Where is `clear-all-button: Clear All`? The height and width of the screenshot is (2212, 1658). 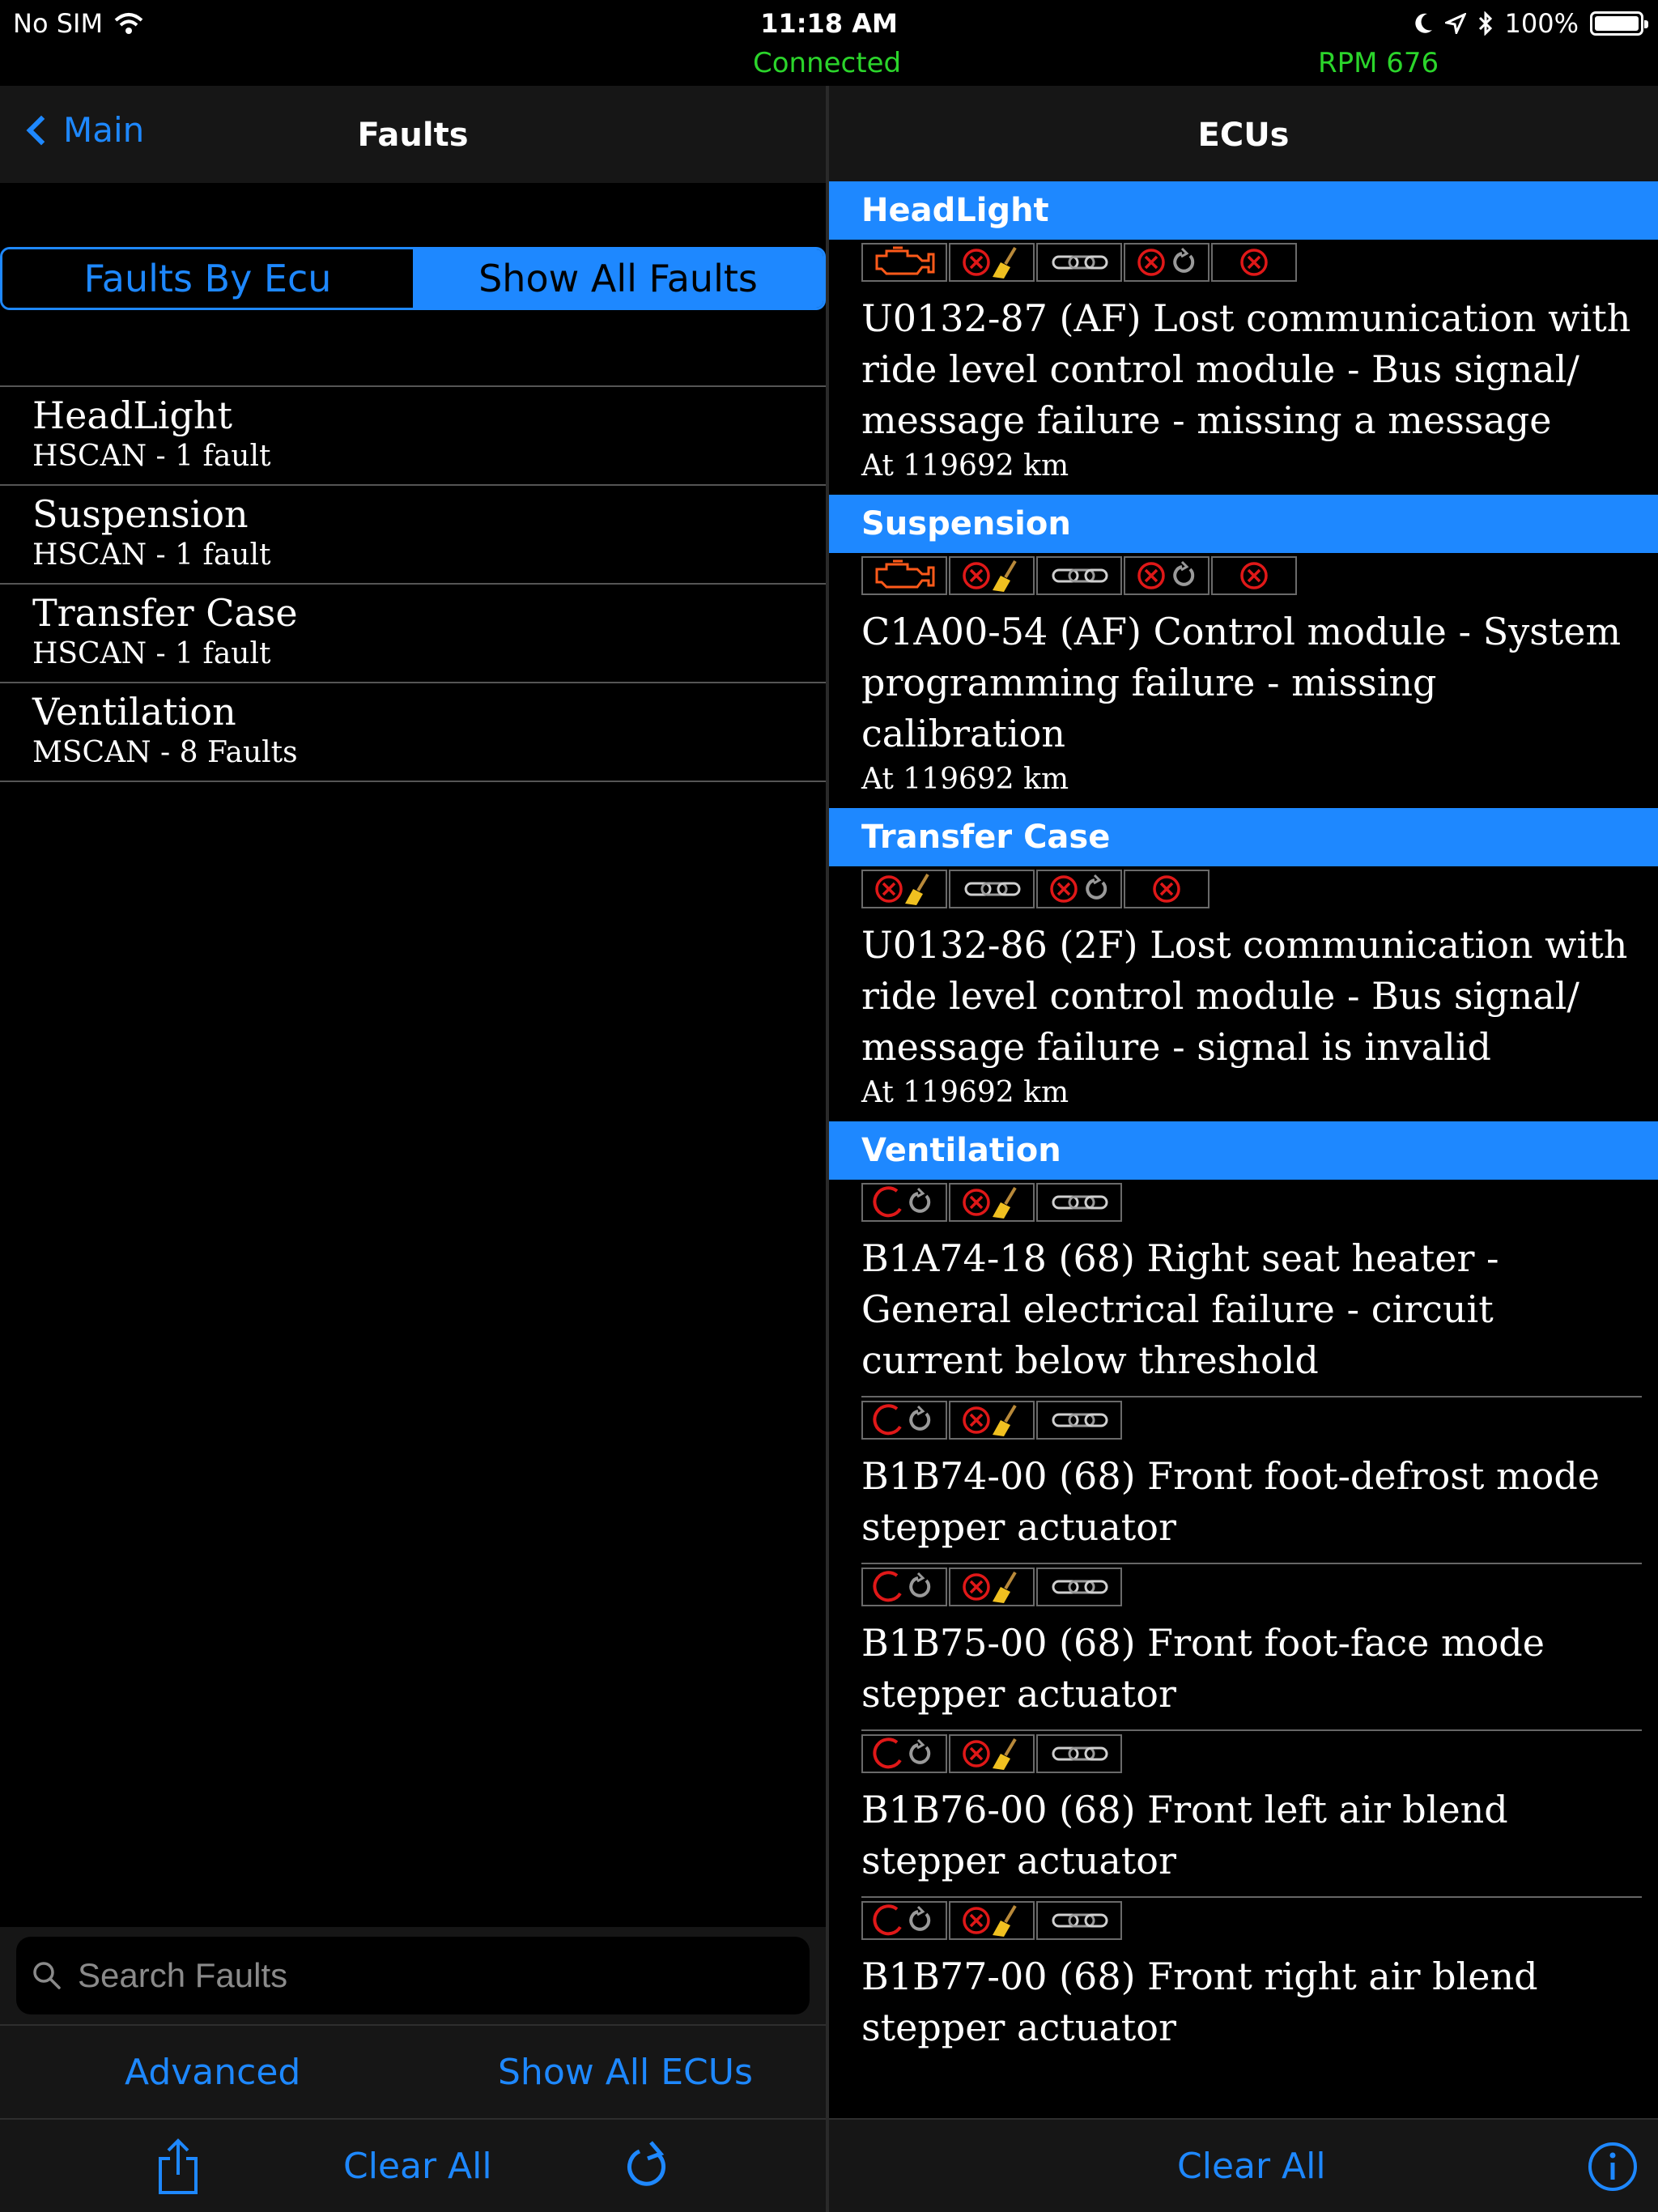
clear-all-button: Clear All is located at coordinates (1251, 2166).